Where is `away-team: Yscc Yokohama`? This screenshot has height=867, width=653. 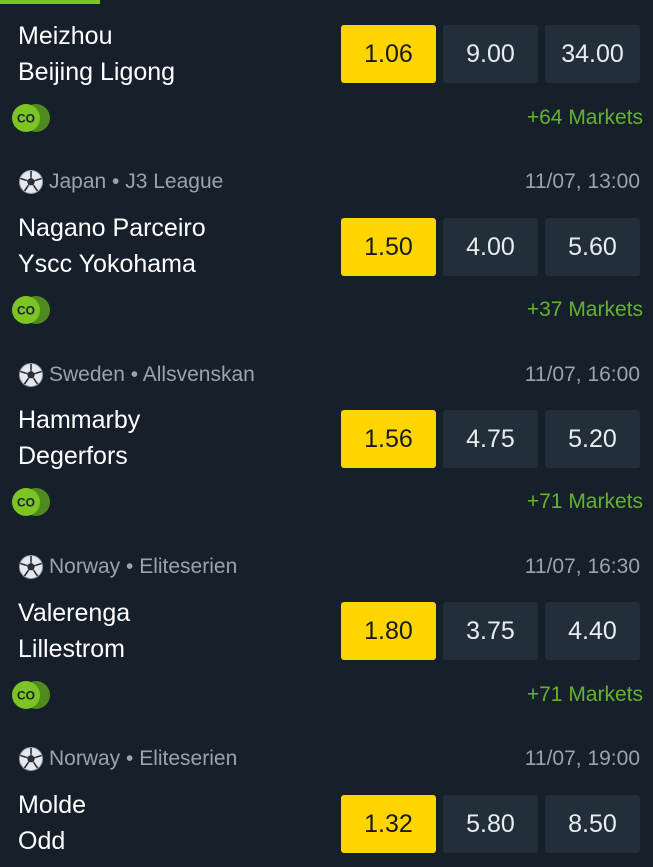
away-team: Yscc Yokohama is located at coordinates (107, 264).